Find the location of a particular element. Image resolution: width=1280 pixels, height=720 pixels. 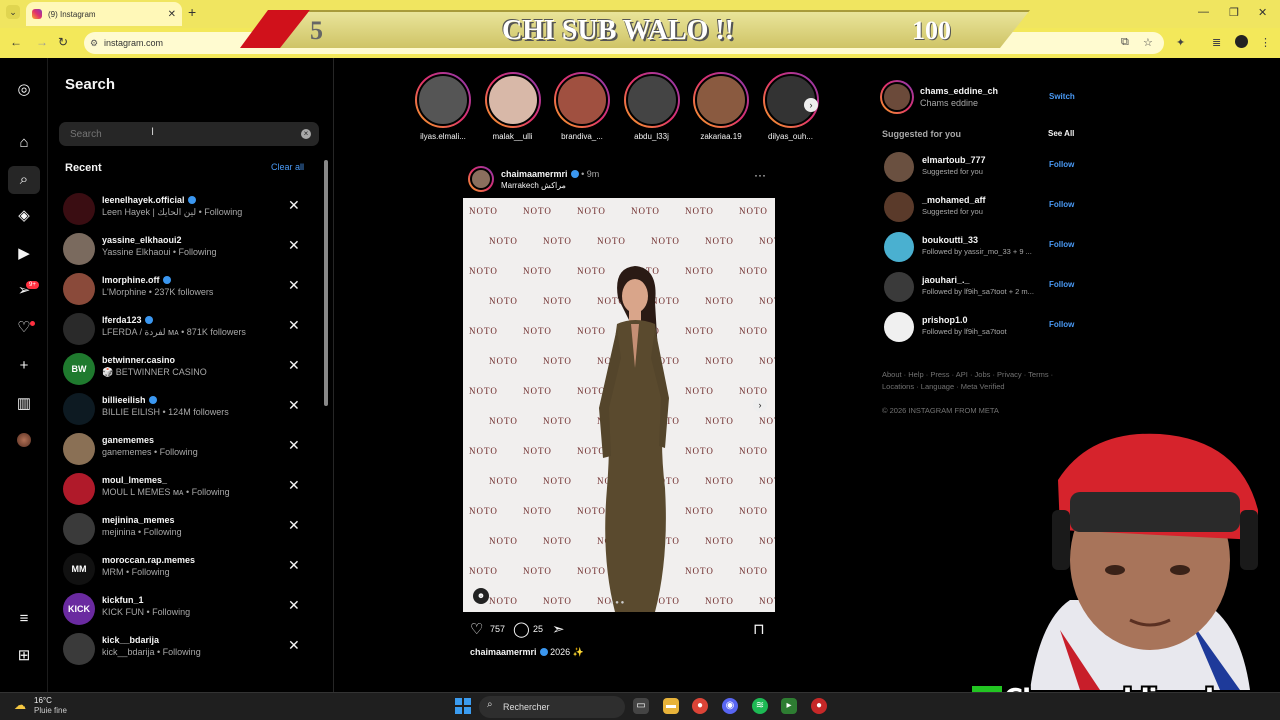

start-button is located at coordinates (463, 706).